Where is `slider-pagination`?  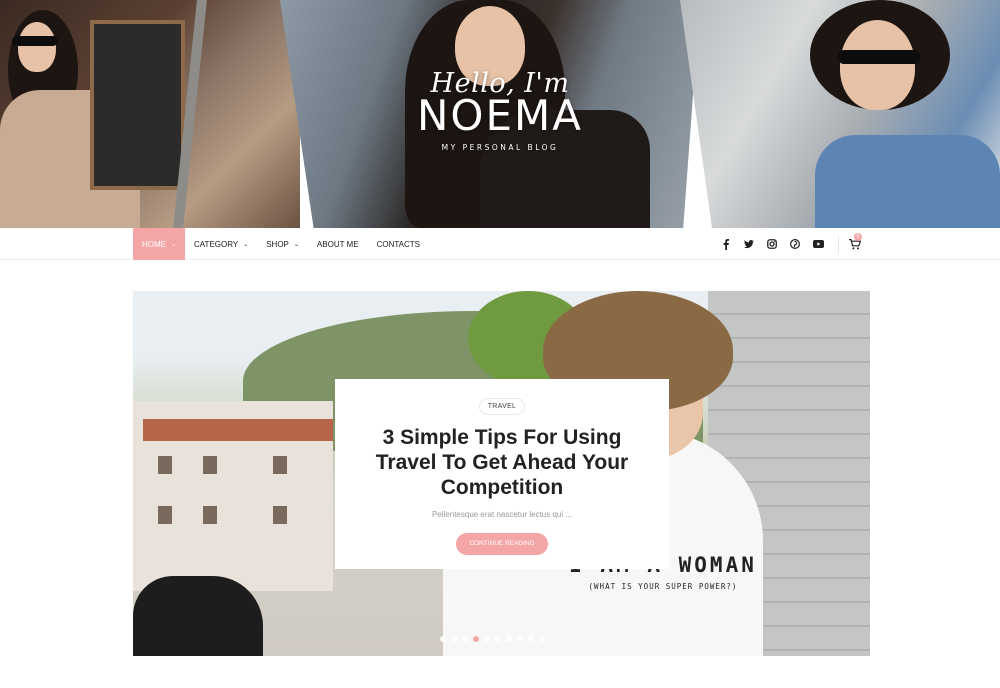 slider-pagination is located at coordinates (492, 639).